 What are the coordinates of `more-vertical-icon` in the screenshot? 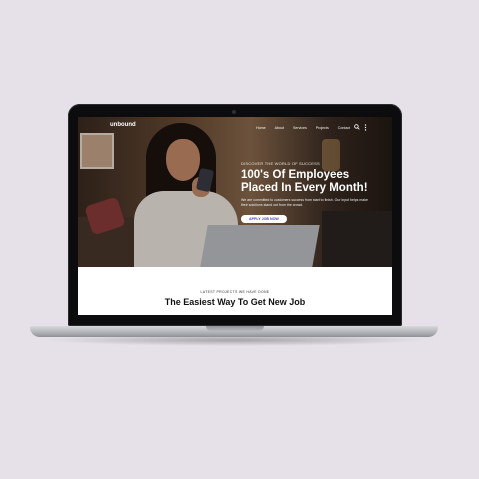 It's located at (365, 127).